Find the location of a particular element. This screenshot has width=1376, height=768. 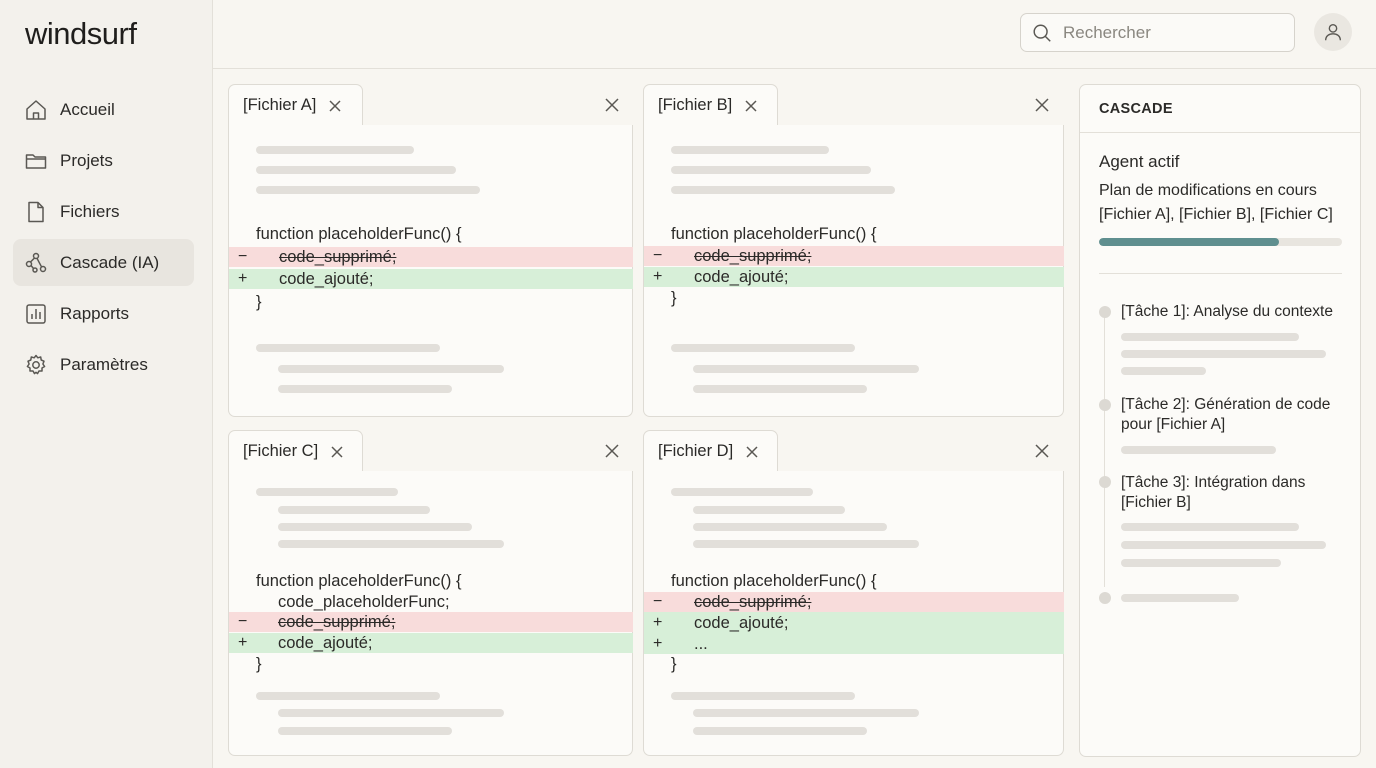

sidebar-item-label: Rapports is located at coordinates (94, 313).